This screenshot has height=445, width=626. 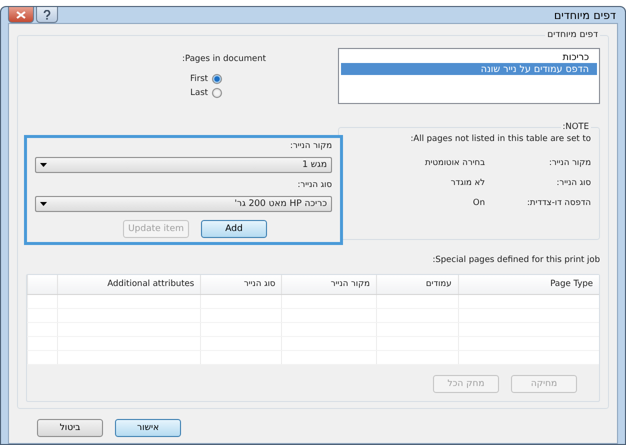 What do you see at coordinates (234, 229) in the screenshot?
I see `panel-button: Add` at bounding box center [234, 229].